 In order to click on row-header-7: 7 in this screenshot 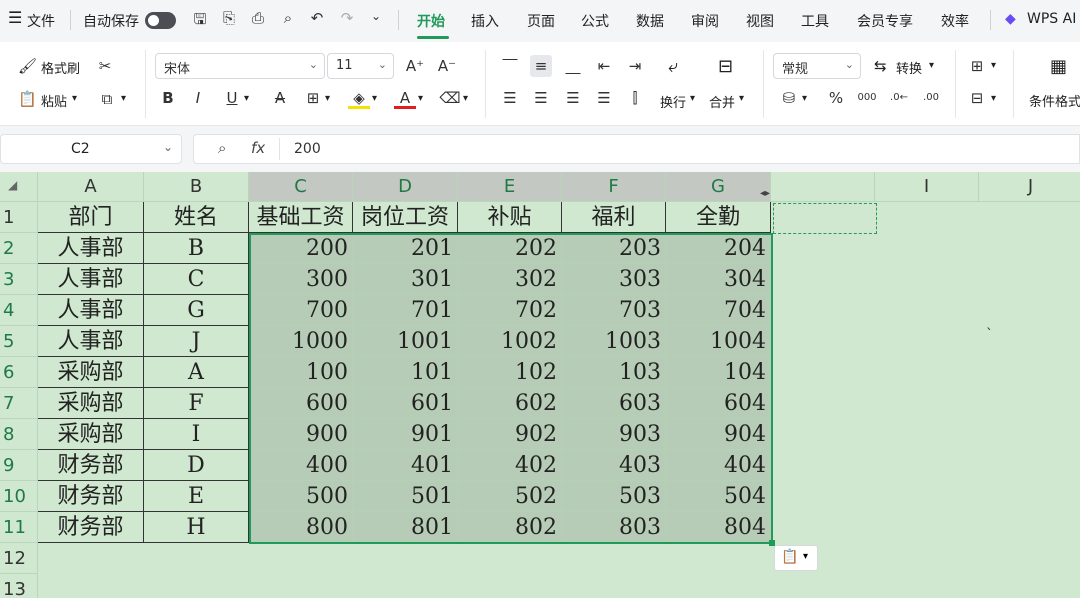, I will do `click(19, 403)`.